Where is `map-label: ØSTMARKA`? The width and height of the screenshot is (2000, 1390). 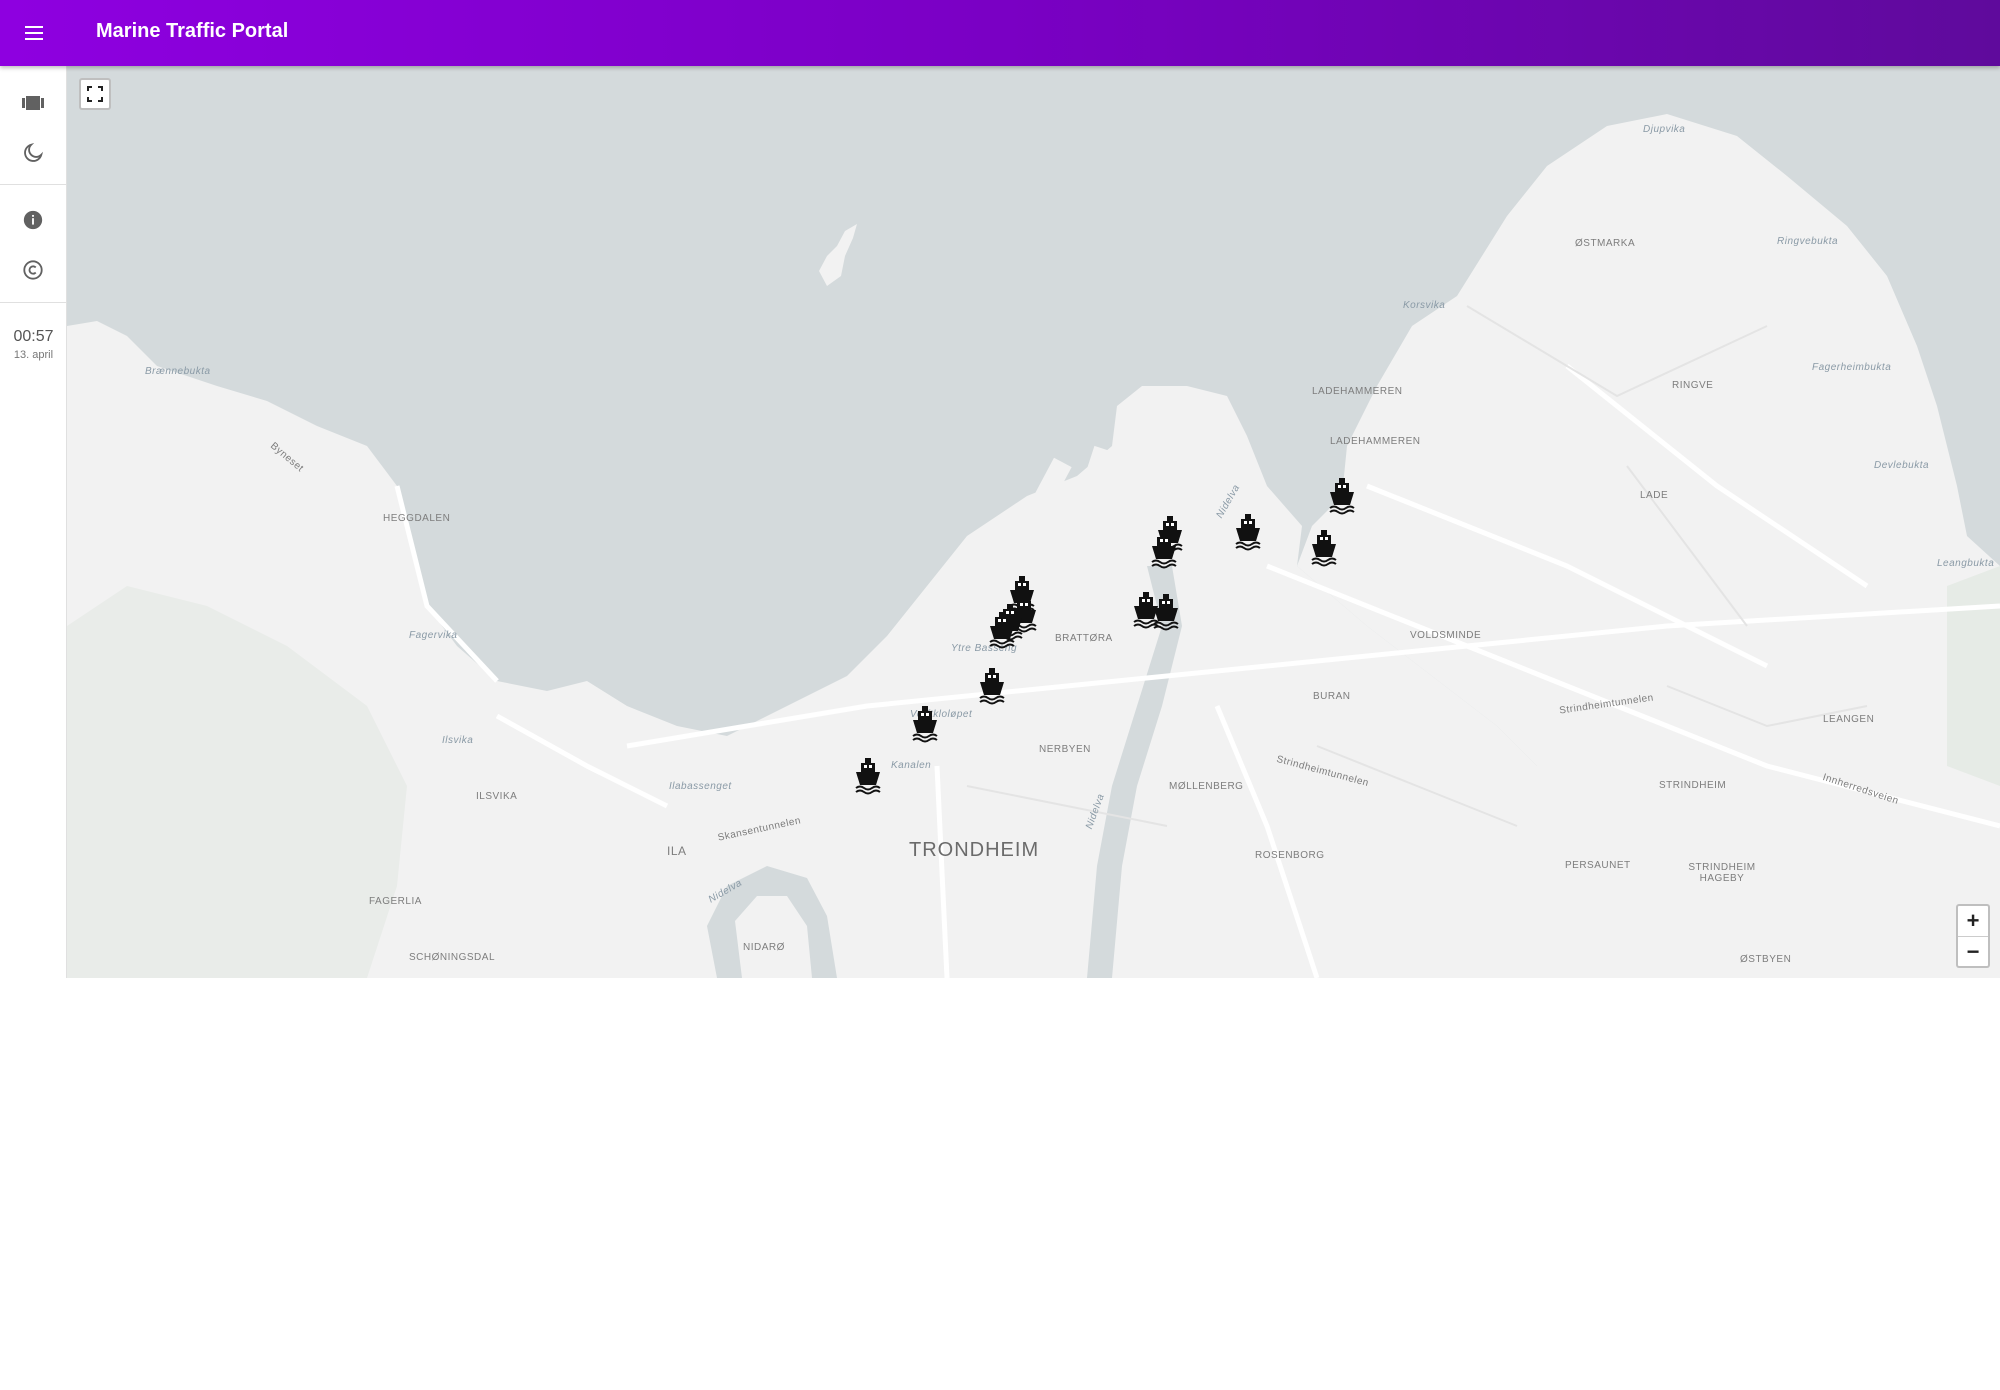 map-label: ØSTMARKA is located at coordinates (1605, 243).